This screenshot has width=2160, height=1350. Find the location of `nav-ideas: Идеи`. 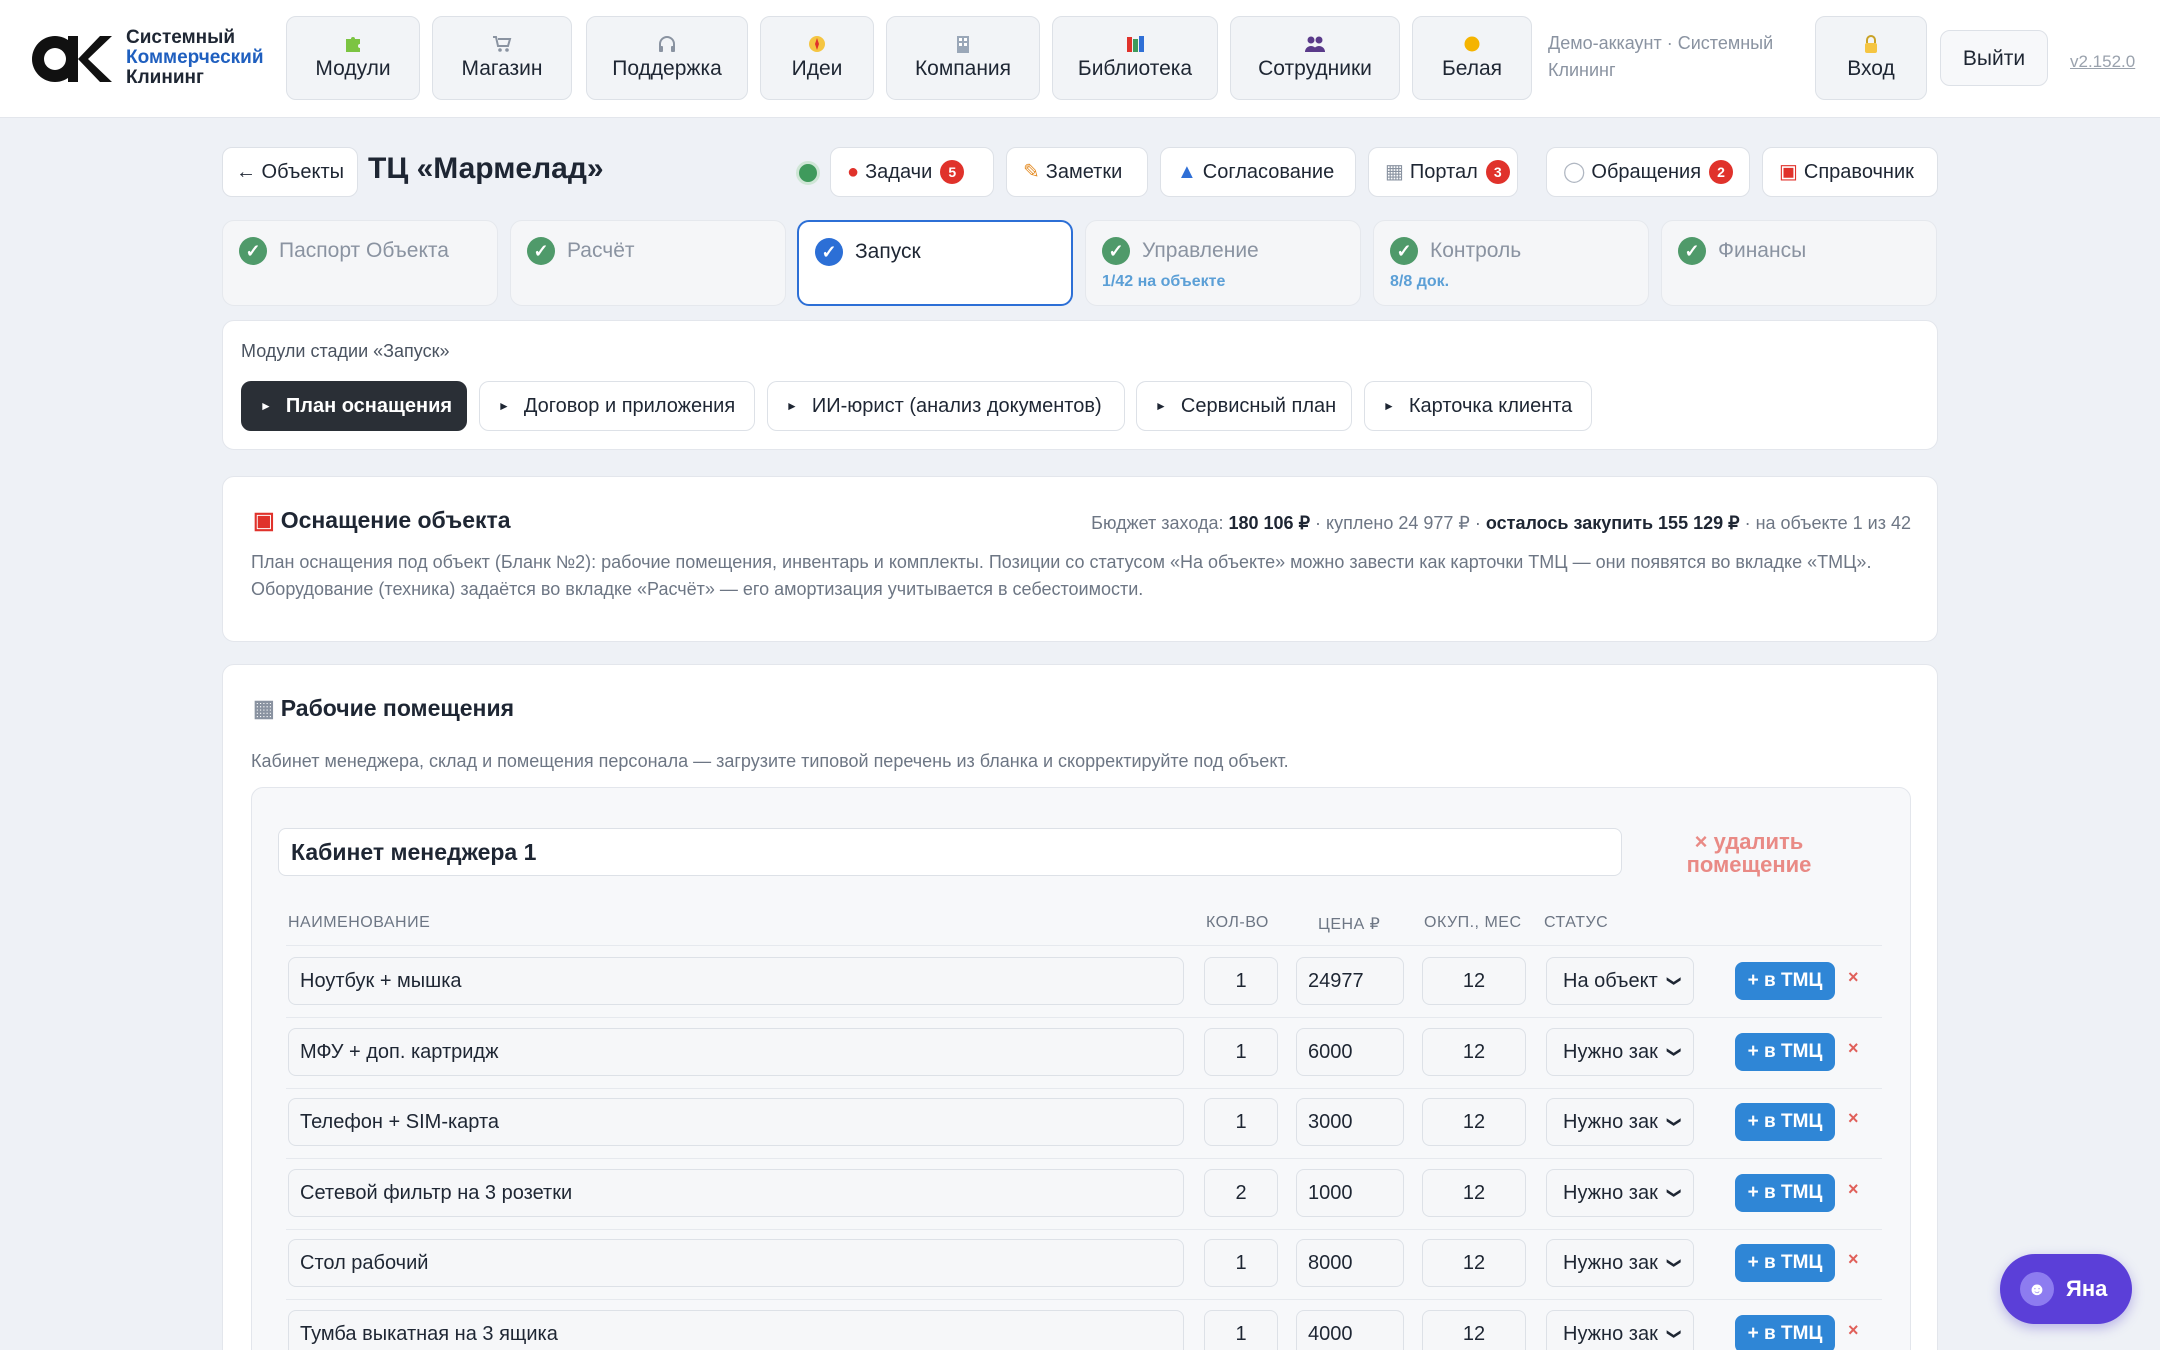

nav-ideas: Идеи is located at coordinates (817, 58).